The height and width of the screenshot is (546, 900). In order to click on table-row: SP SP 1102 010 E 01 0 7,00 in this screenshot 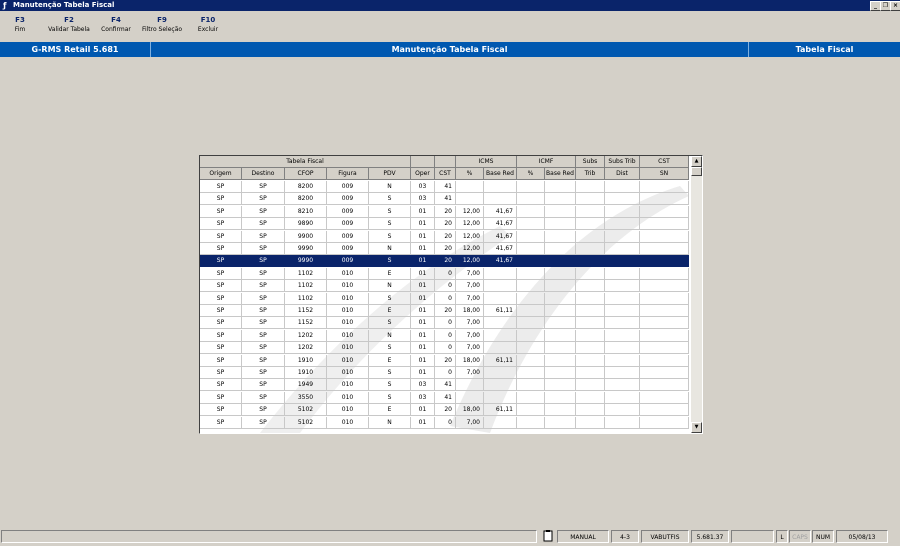, I will do `click(444, 273)`.